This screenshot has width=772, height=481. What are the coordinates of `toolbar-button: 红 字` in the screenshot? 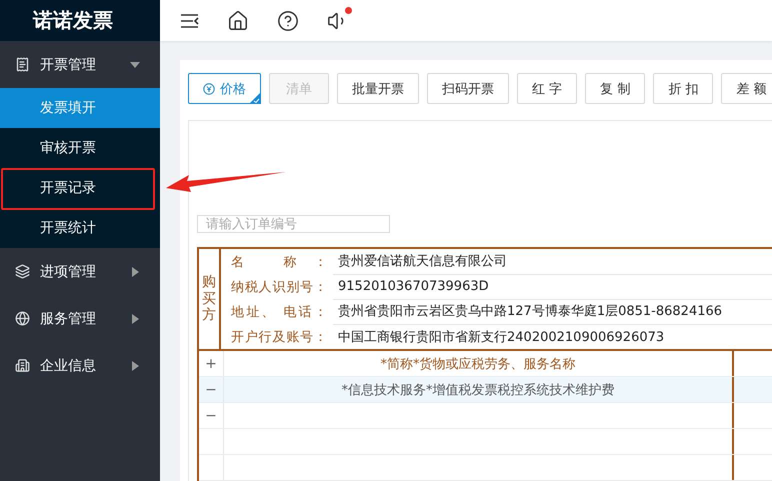 It's located at (547, 88).